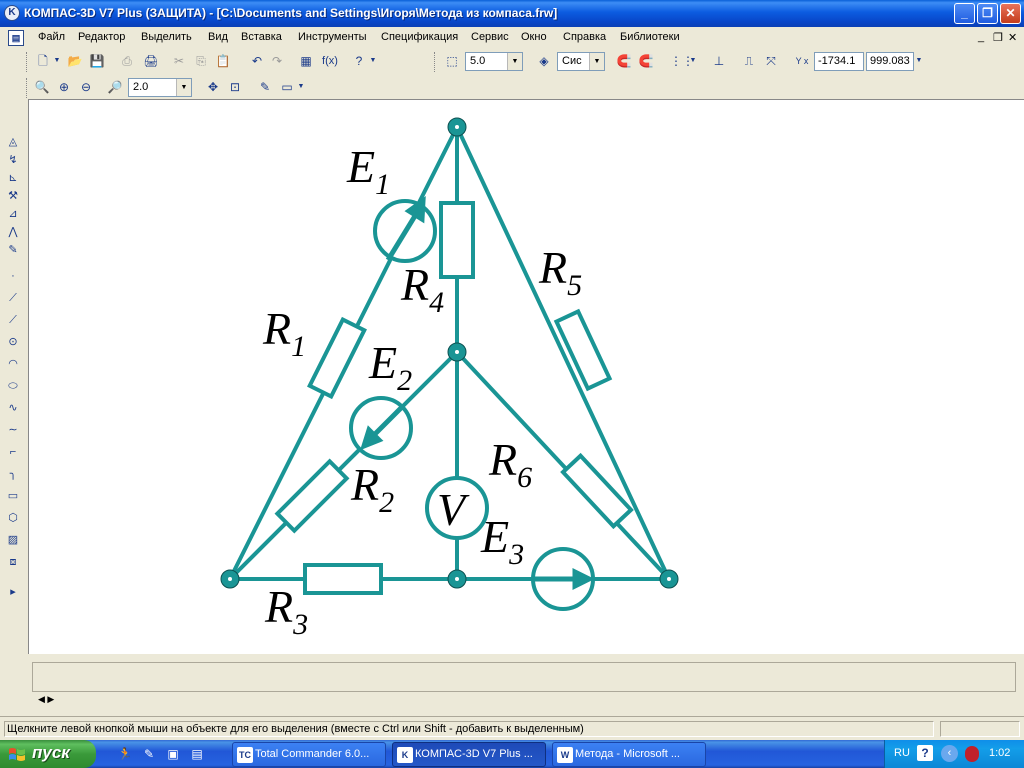 This screenshot has height=768, width=1024. Describe the element at coordinates (218, 37) in the screenshot. I see `menu-view: Вид` at that location.